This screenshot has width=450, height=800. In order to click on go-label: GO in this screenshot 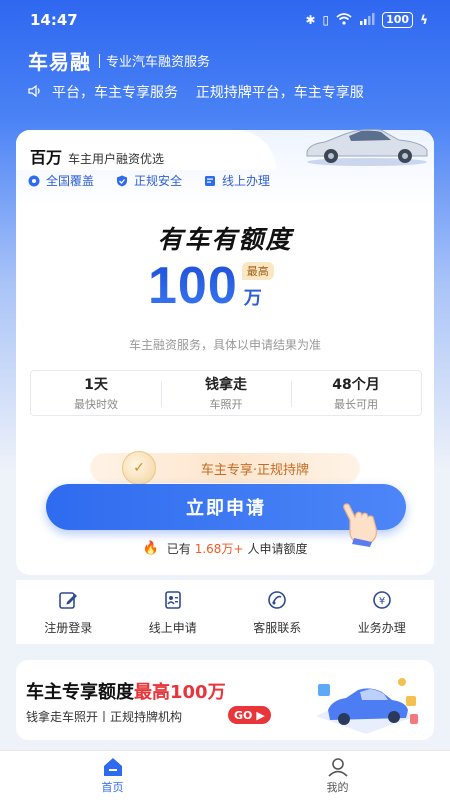, I will do `click(243, 715)`.